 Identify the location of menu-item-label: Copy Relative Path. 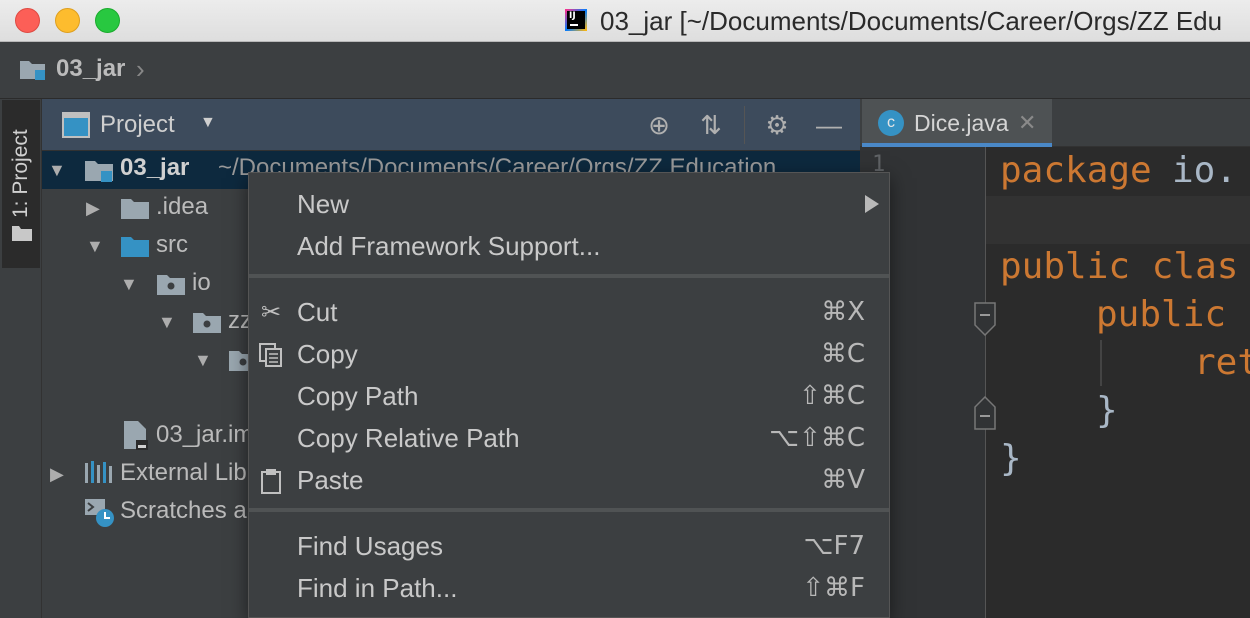
(408, 438).